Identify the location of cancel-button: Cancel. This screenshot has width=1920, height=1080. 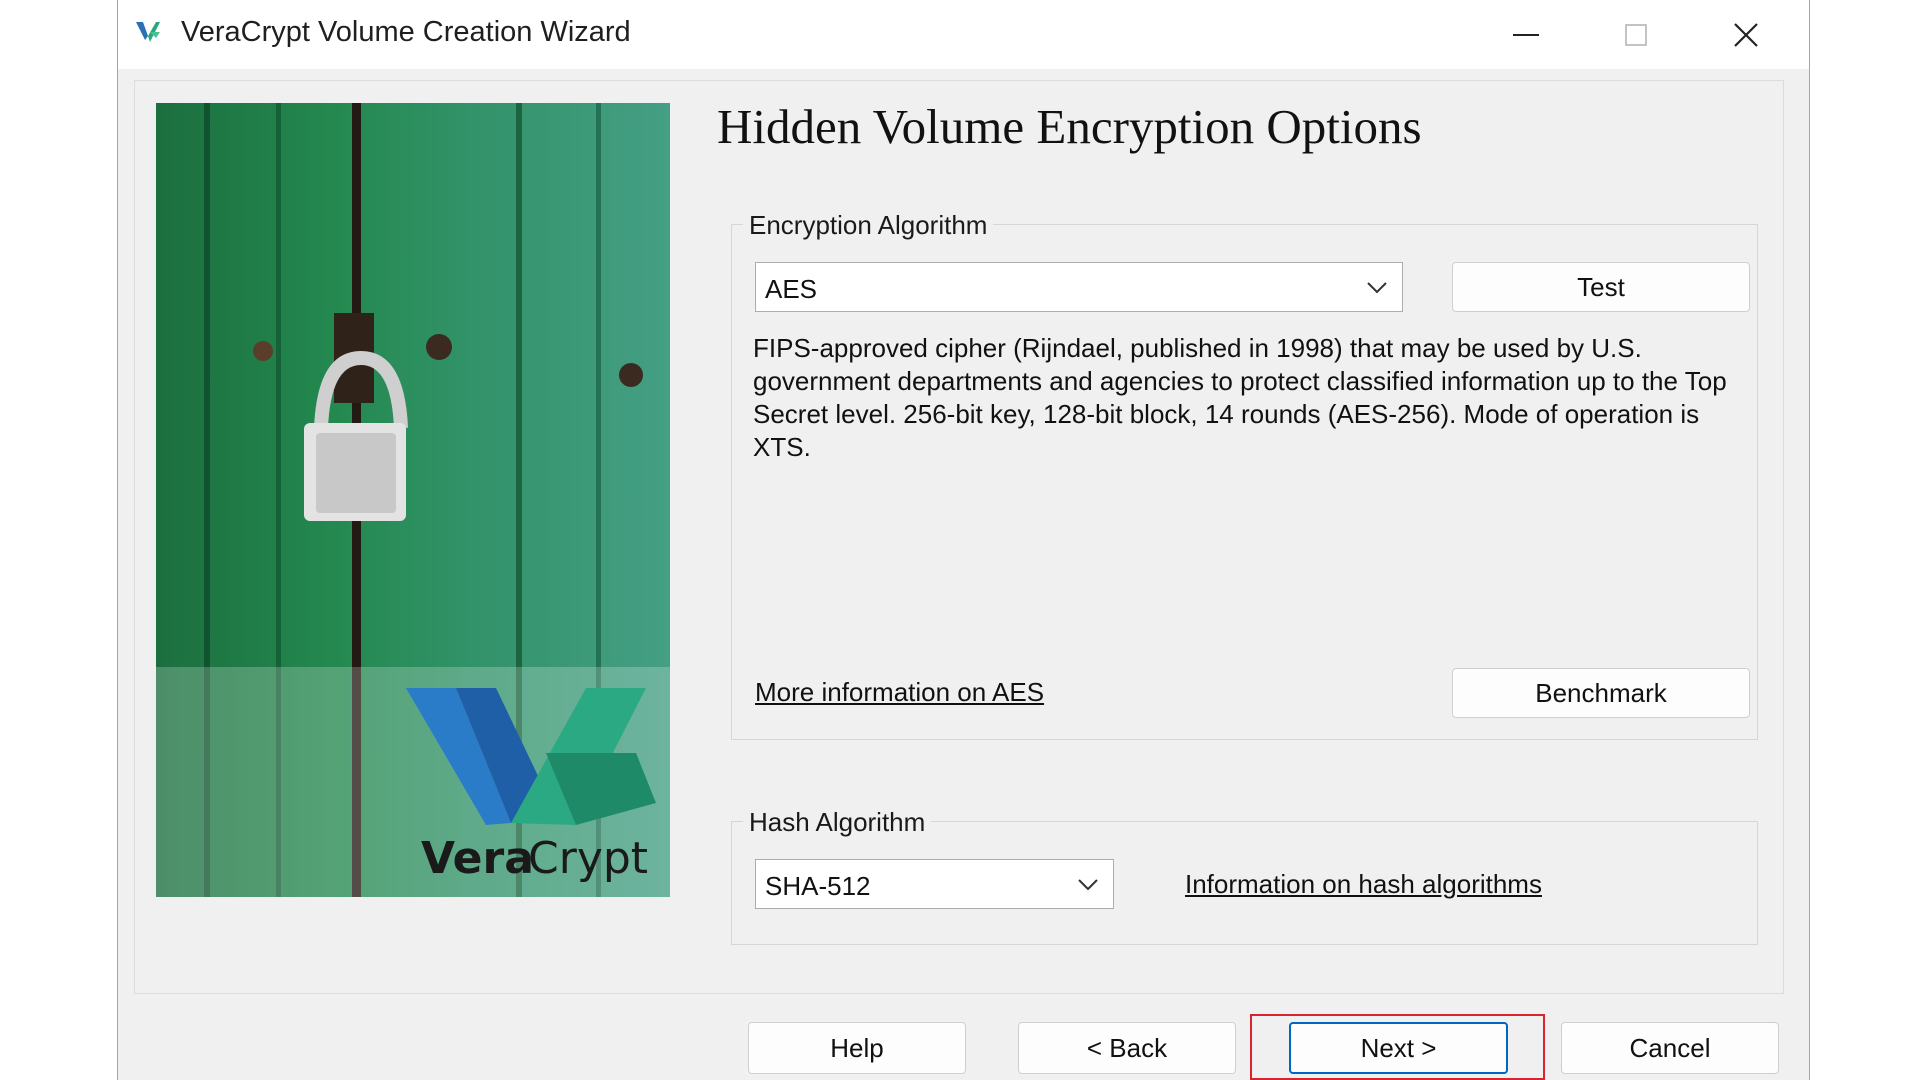
(1670, 1048).